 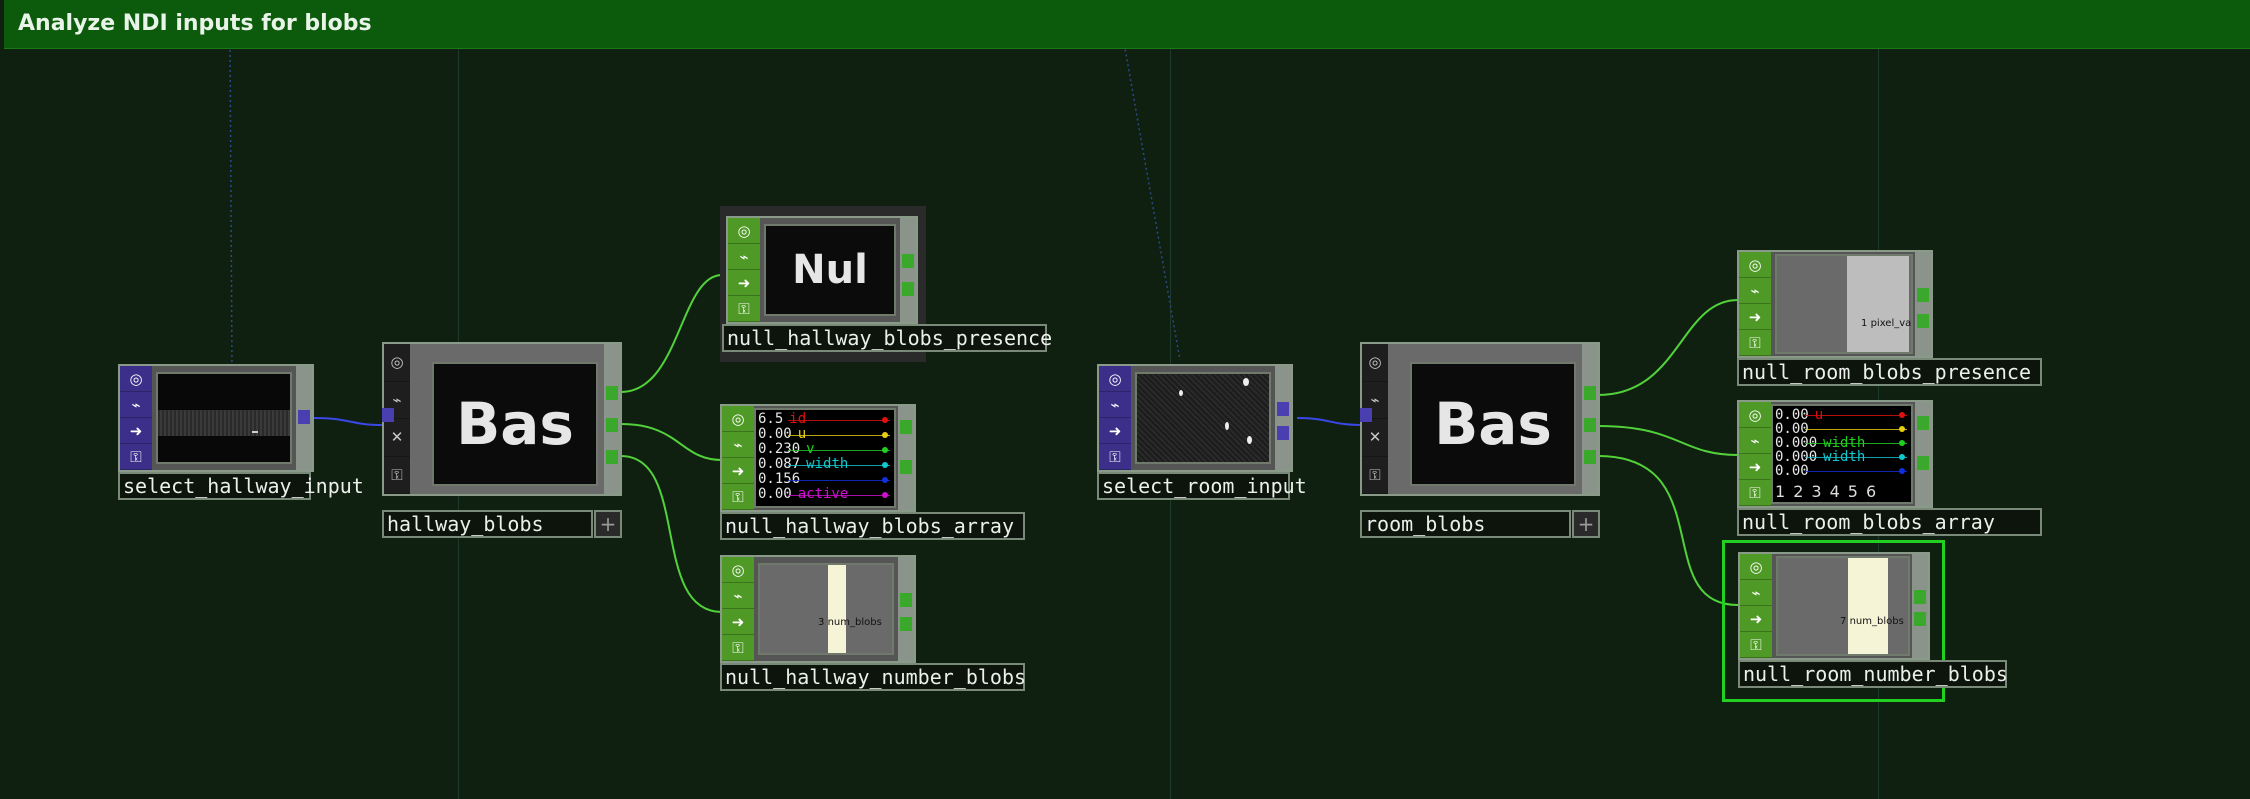 I want to click on node-frame: ◎ ⌁ ➜ ⚿ Nul, so click(x=822, y=270).